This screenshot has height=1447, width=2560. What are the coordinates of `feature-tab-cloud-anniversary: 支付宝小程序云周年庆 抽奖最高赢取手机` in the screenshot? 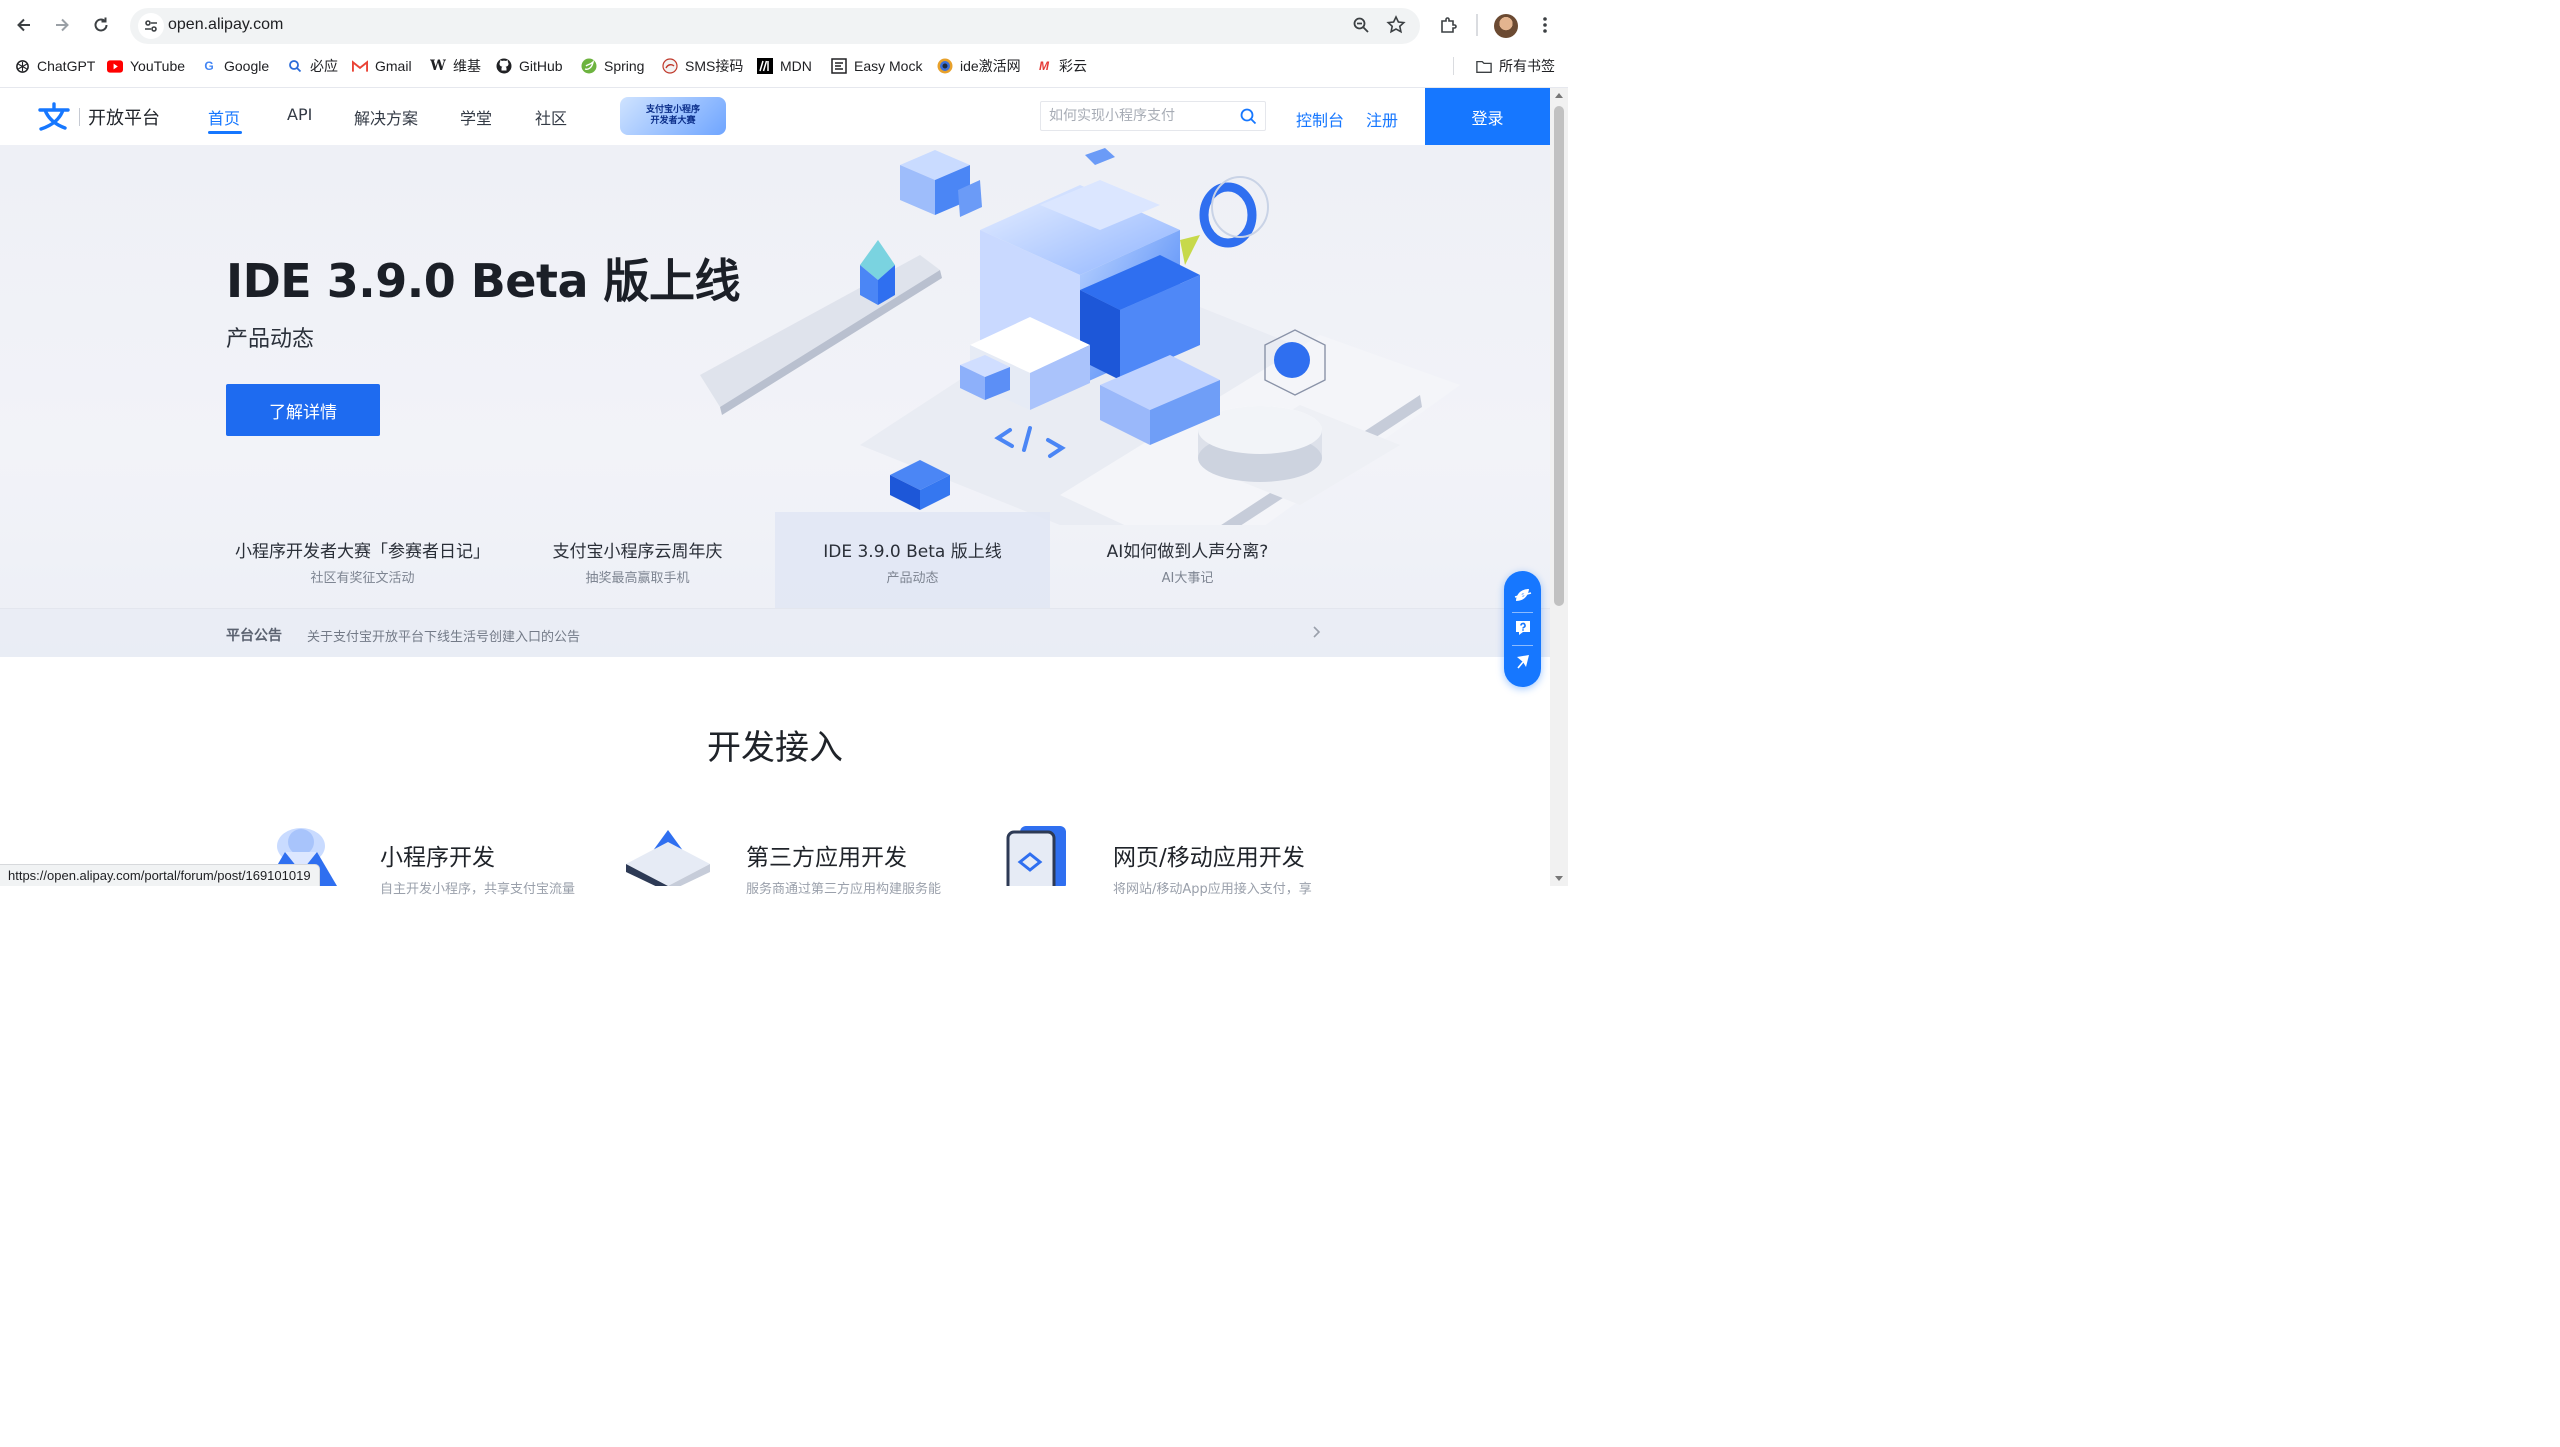 It's located at (637, 560).